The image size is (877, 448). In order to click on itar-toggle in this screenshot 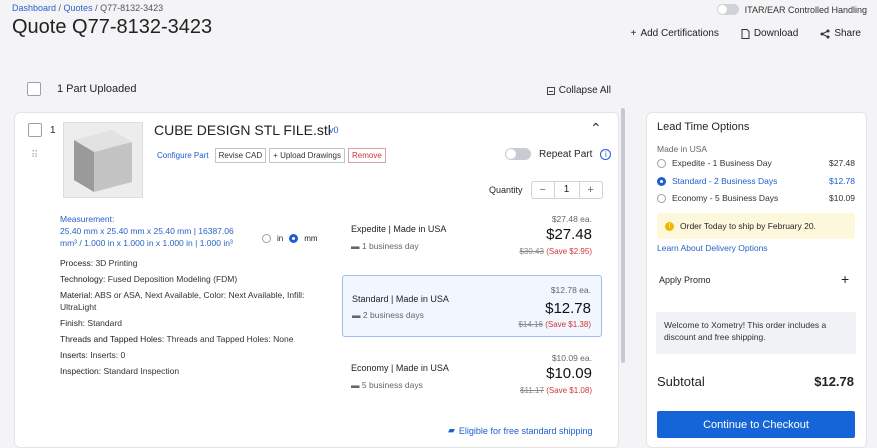, I will do `click(727, 9)`.